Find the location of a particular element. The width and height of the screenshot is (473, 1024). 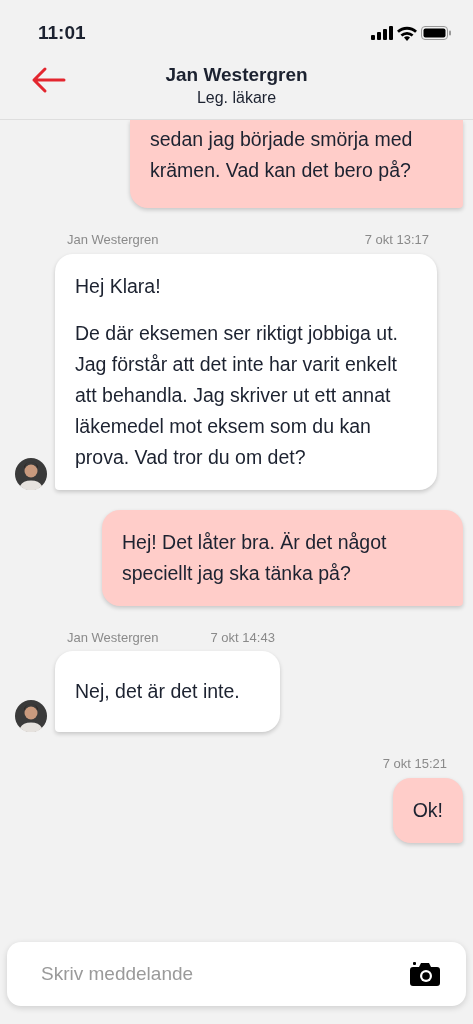

message-time: 7 okt 15:21 is located at coordinates (414, 764).